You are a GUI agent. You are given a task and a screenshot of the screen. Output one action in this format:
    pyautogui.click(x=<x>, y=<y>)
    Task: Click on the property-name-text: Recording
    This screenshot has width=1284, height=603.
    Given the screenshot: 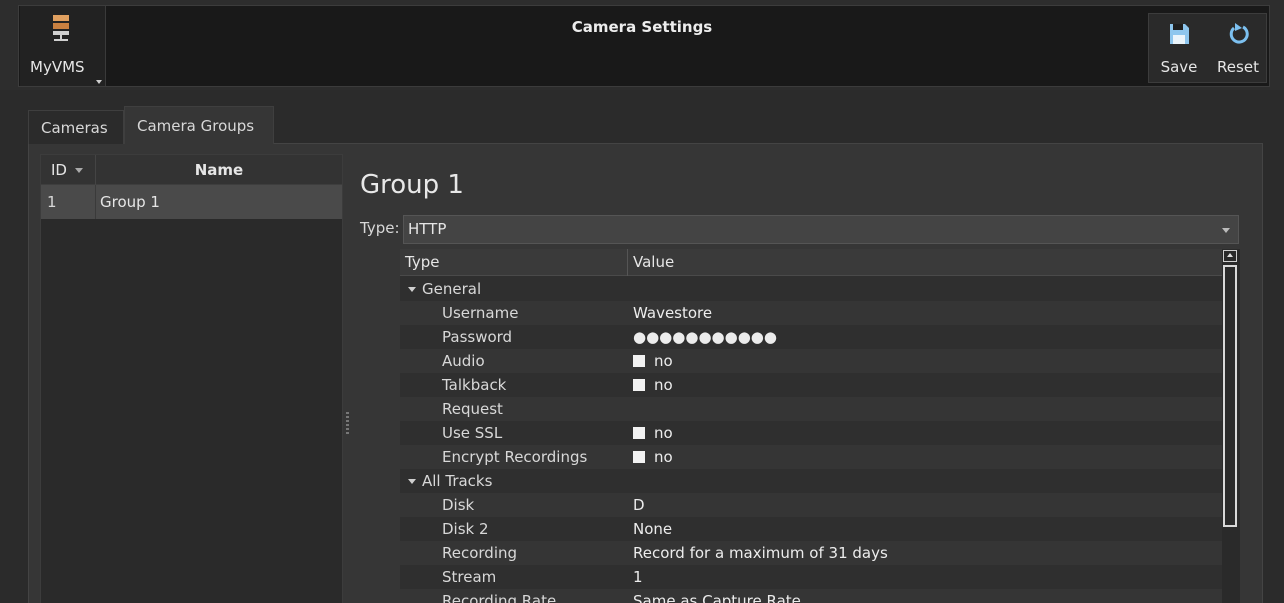 What is the action you would take?
    pyautogui.click(x=480, y=553)
    